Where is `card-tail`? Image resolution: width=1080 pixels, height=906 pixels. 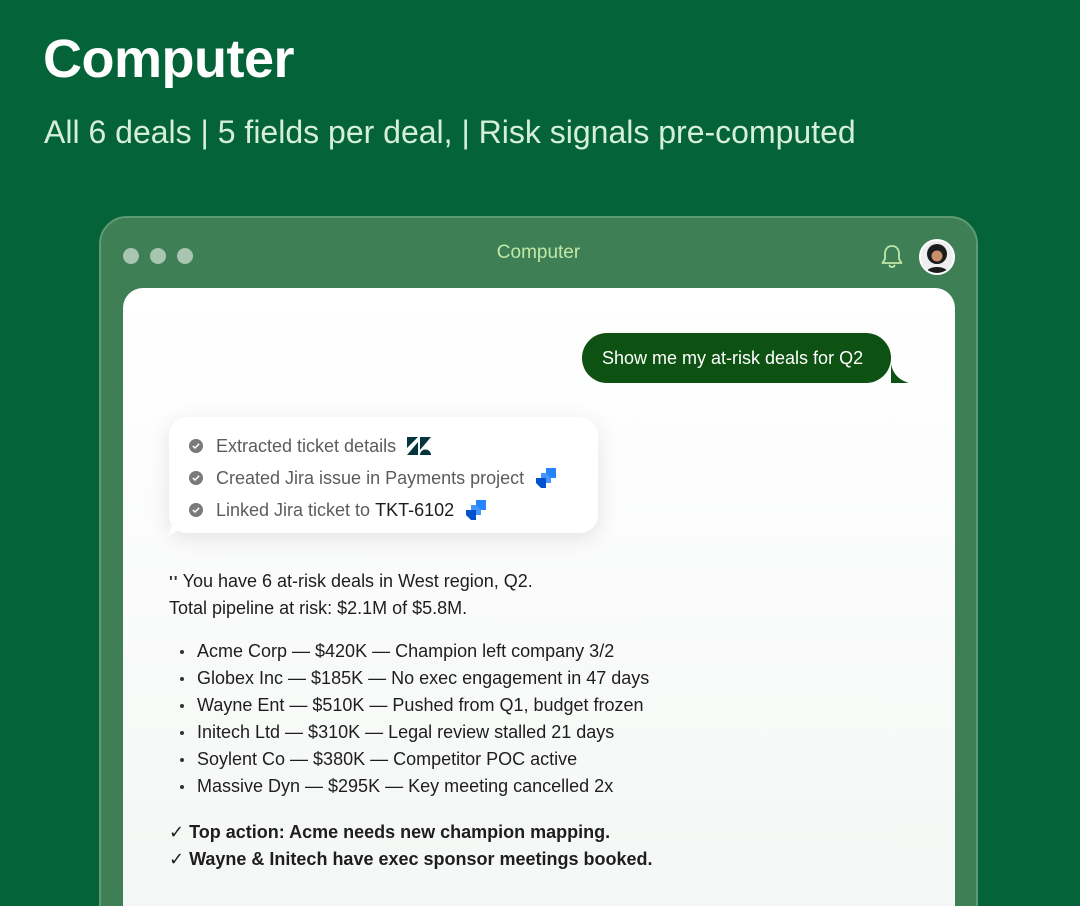 card-tail is located at coordinates (174, 529).